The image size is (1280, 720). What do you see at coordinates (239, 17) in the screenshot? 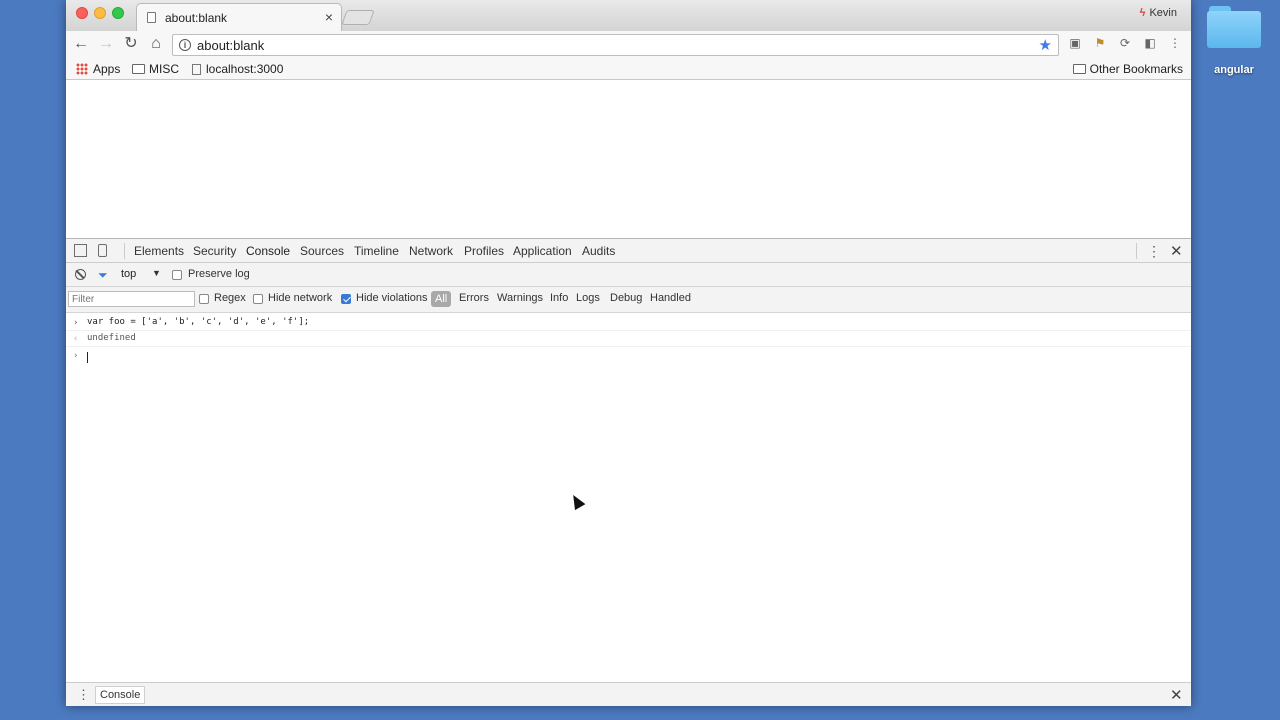
I see `browser-tab: about:blank ×` at bounding box center [239, 17].